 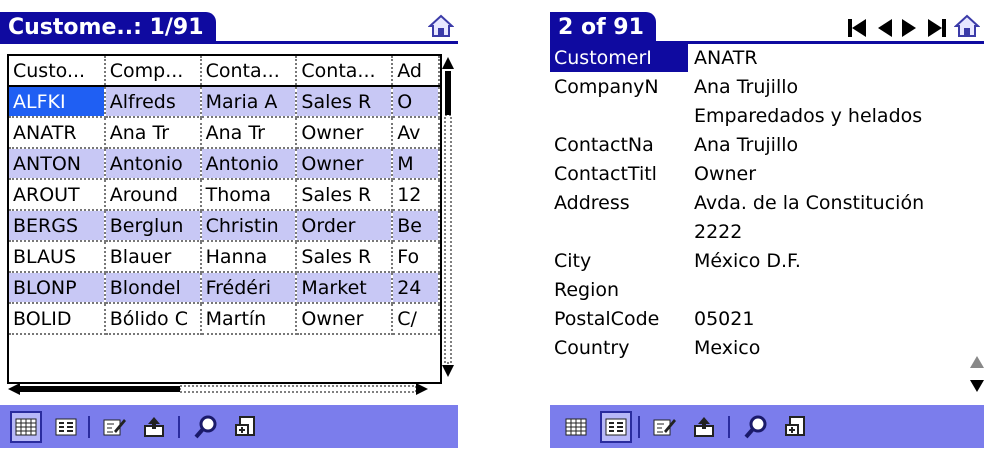 What do you see at coordinates (179, 427) in the screenshot?
I see `toolbar-separator` at bounding box center [179, 427].